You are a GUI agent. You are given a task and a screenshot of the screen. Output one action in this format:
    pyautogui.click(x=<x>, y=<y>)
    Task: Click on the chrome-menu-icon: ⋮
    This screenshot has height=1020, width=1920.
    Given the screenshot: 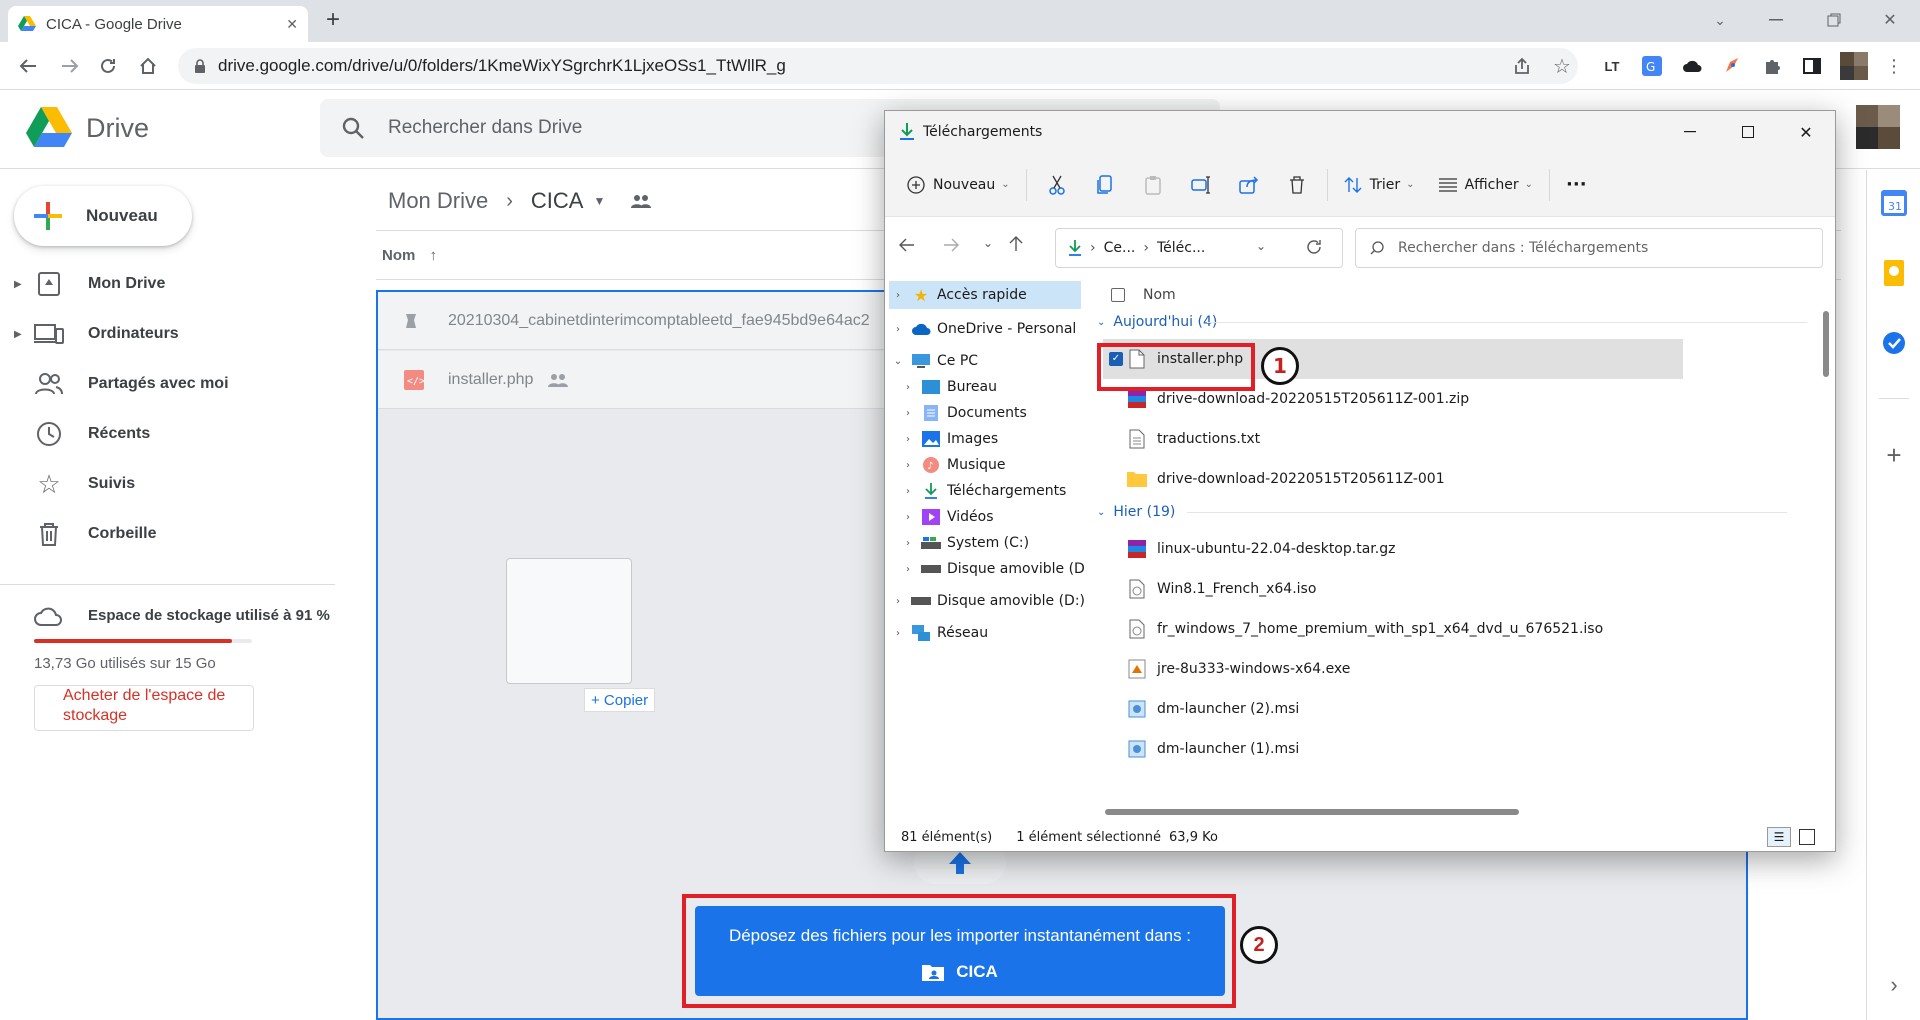 What is the action you would take?
    pyautogui.click(x=1894, y=66)
    